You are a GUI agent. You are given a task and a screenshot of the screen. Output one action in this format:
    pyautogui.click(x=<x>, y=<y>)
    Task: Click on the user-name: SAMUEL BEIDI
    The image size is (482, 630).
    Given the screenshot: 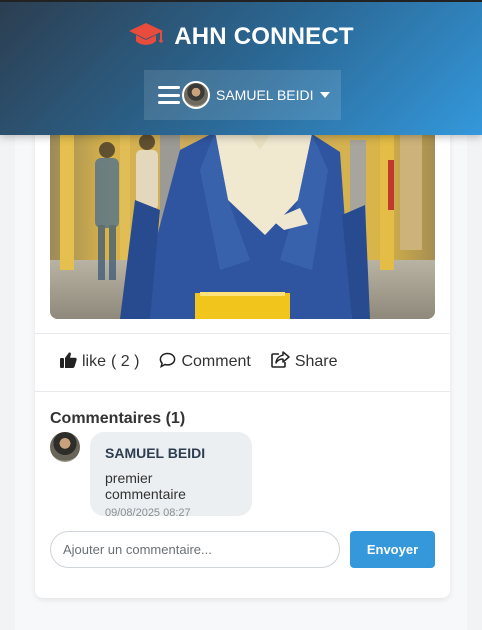 What is the action you would take?
    pyautogui.click(x=265, y=95)
    